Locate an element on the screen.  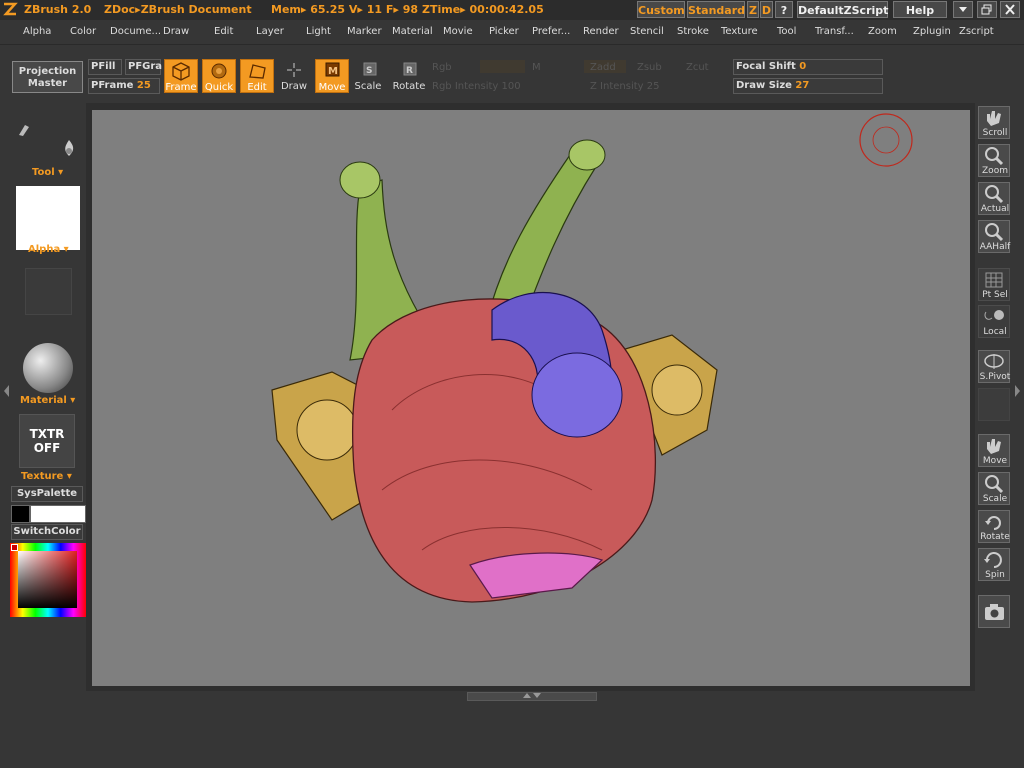
menu-edit: Edit is located at coordinates (223, 31).